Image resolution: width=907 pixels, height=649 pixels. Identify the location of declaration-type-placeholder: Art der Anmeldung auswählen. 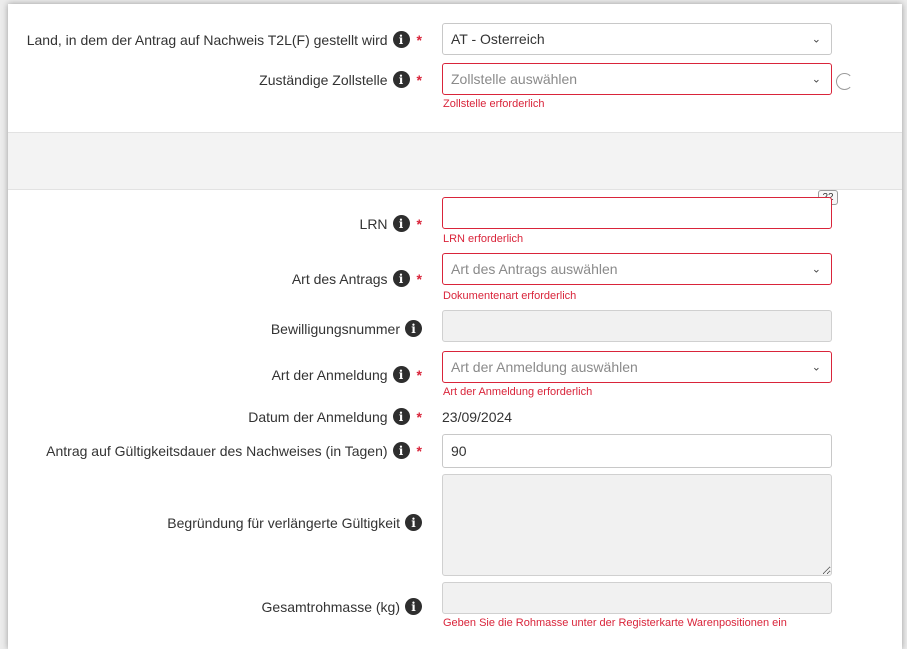
(544, 367).